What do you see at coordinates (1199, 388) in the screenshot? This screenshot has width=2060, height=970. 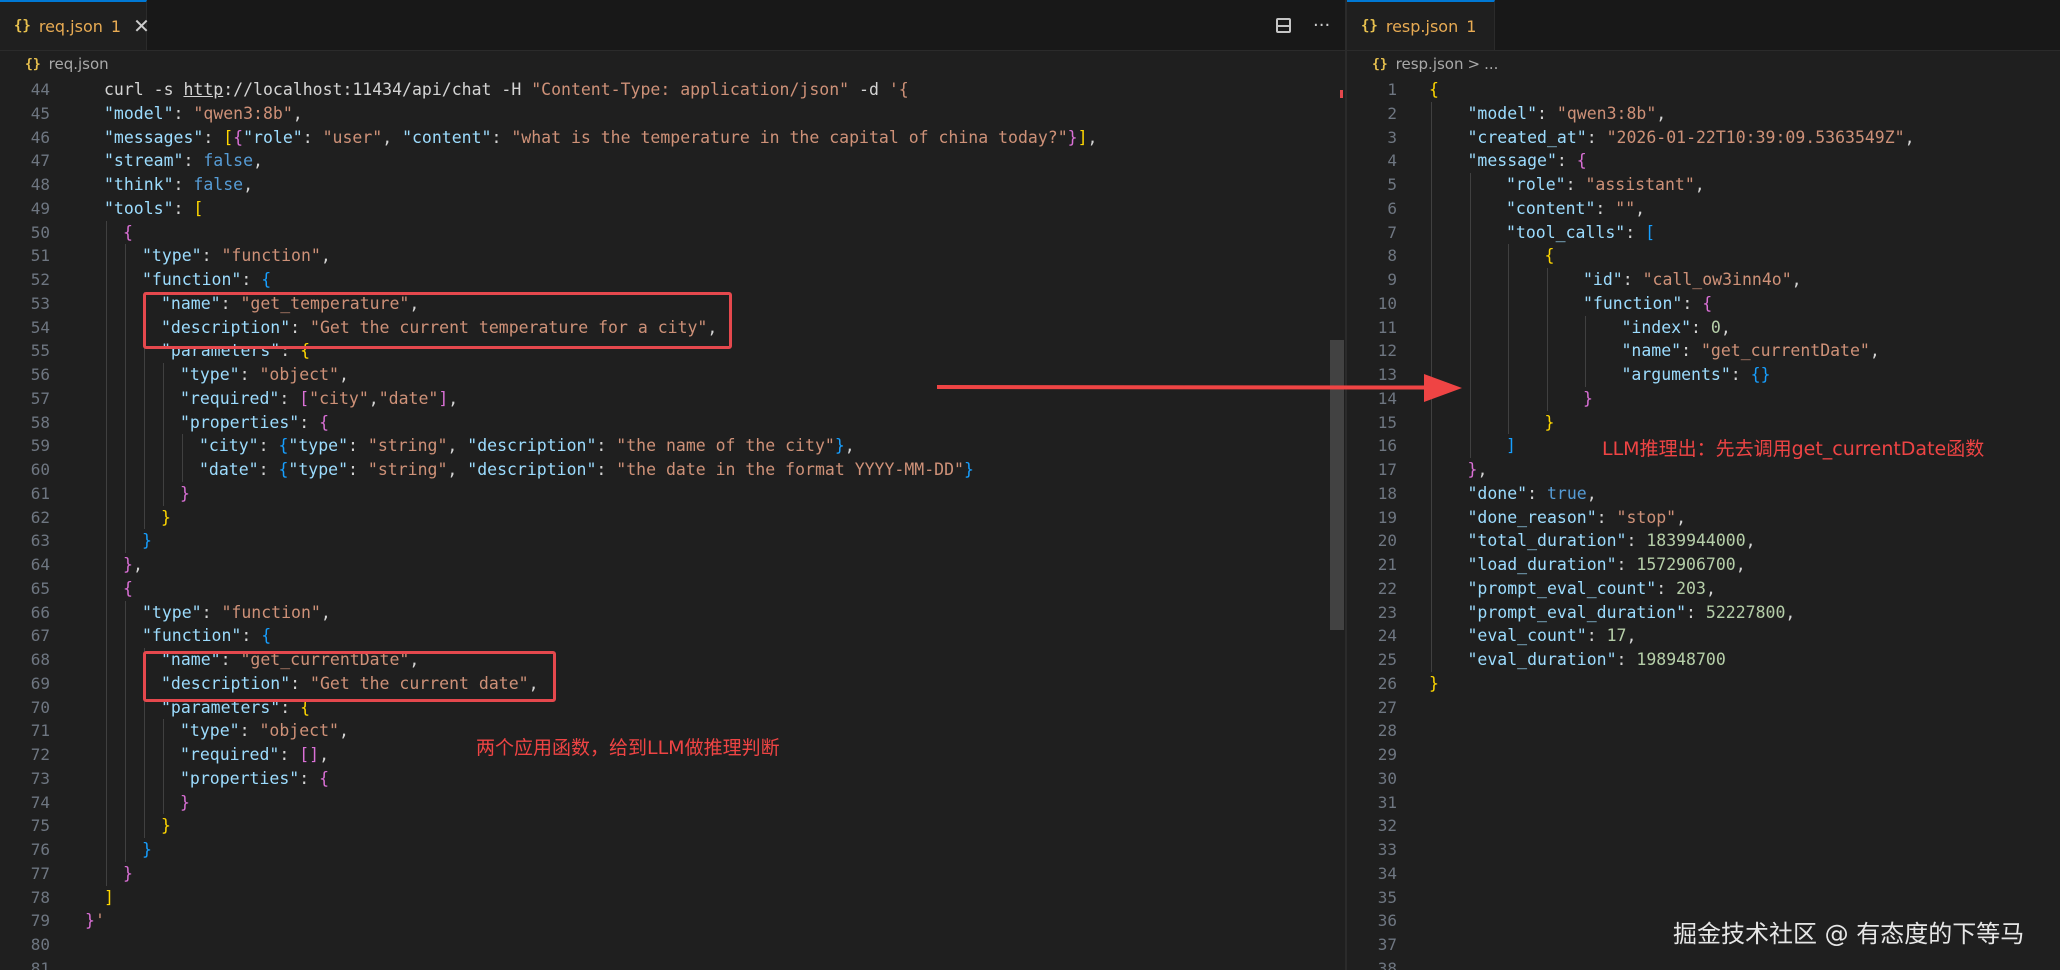 I see `arrow-annotation` at bounding box center [1199, 388].